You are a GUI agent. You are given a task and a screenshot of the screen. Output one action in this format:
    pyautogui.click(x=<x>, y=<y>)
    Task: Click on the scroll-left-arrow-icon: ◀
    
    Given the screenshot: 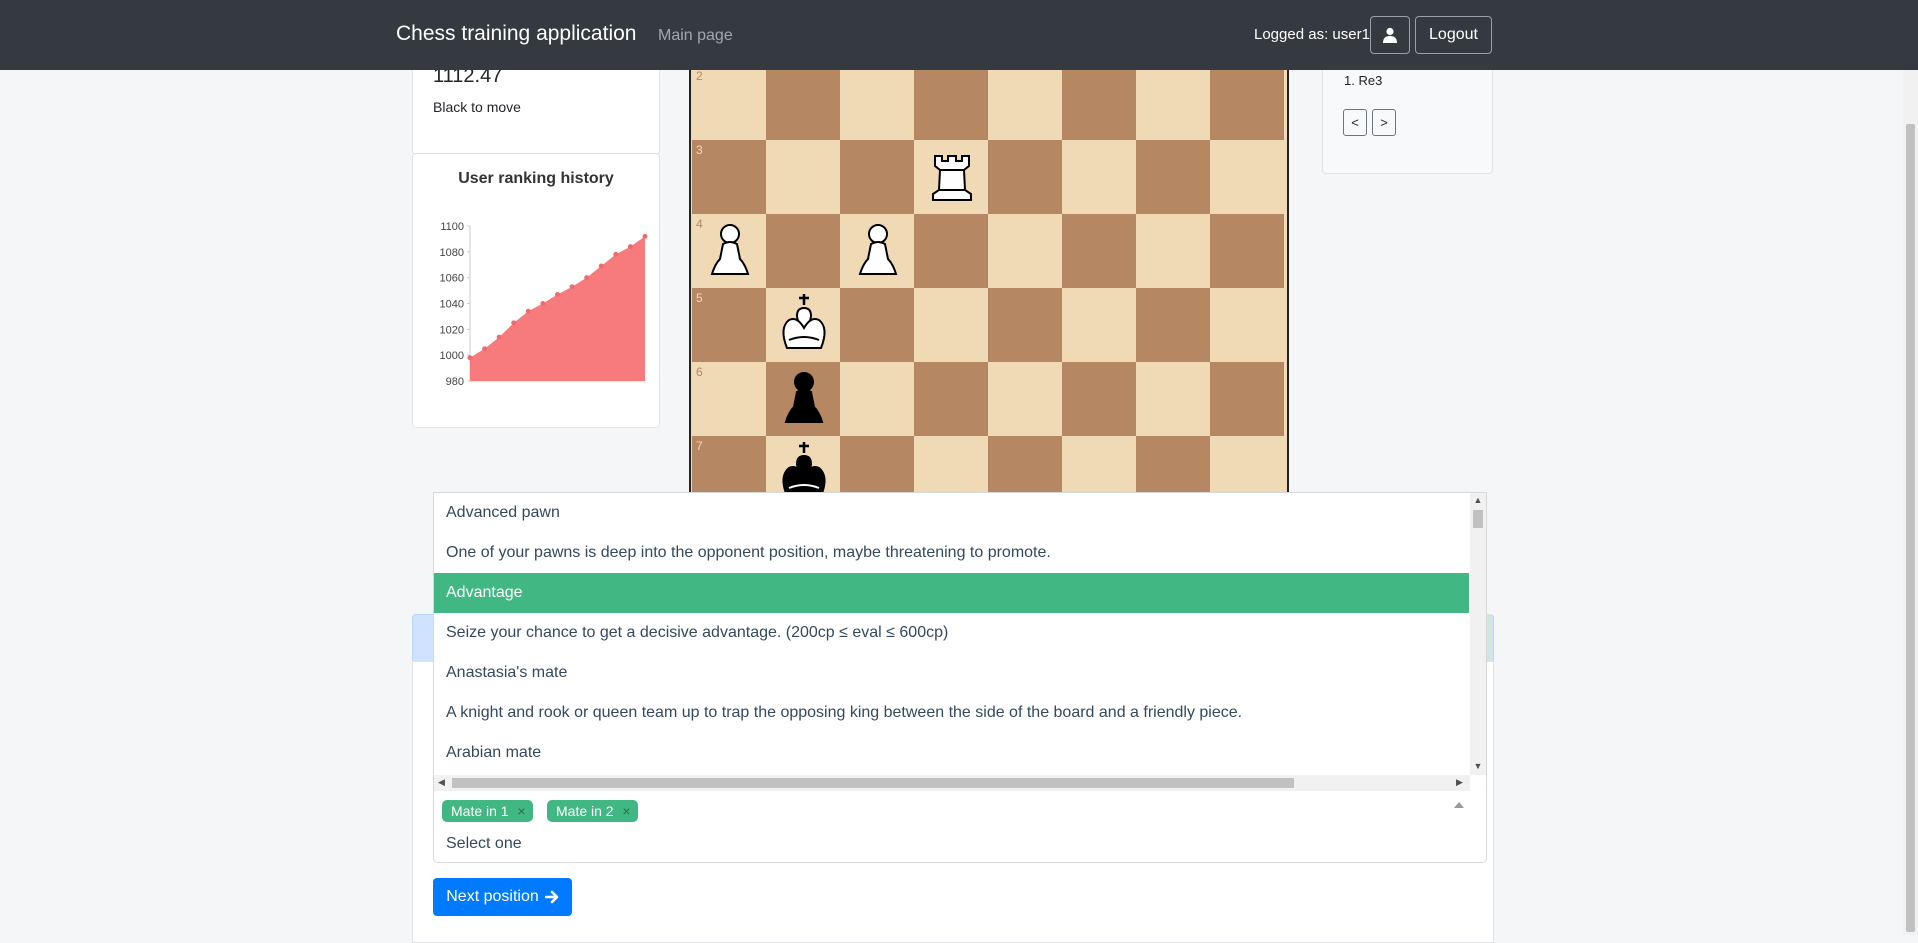 What is the action you would take?
    pyautogui.click(x=441, y=782)
    